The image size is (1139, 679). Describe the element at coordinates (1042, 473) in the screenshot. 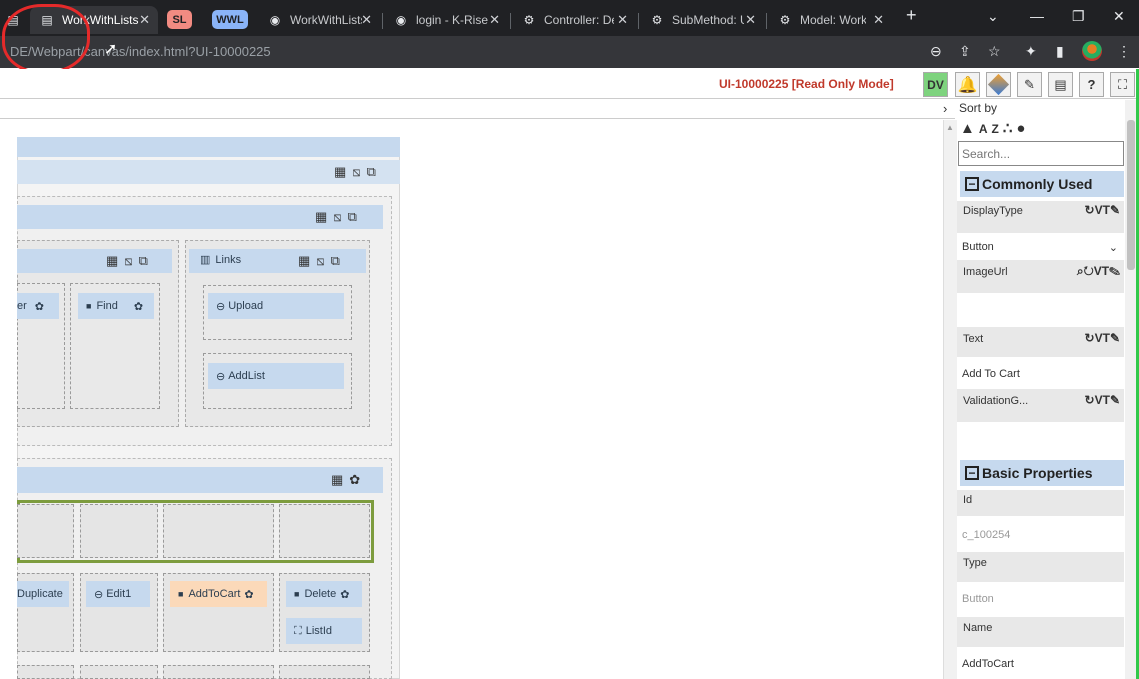

I see `basic-properties-section: − Basic Properties` at that location.